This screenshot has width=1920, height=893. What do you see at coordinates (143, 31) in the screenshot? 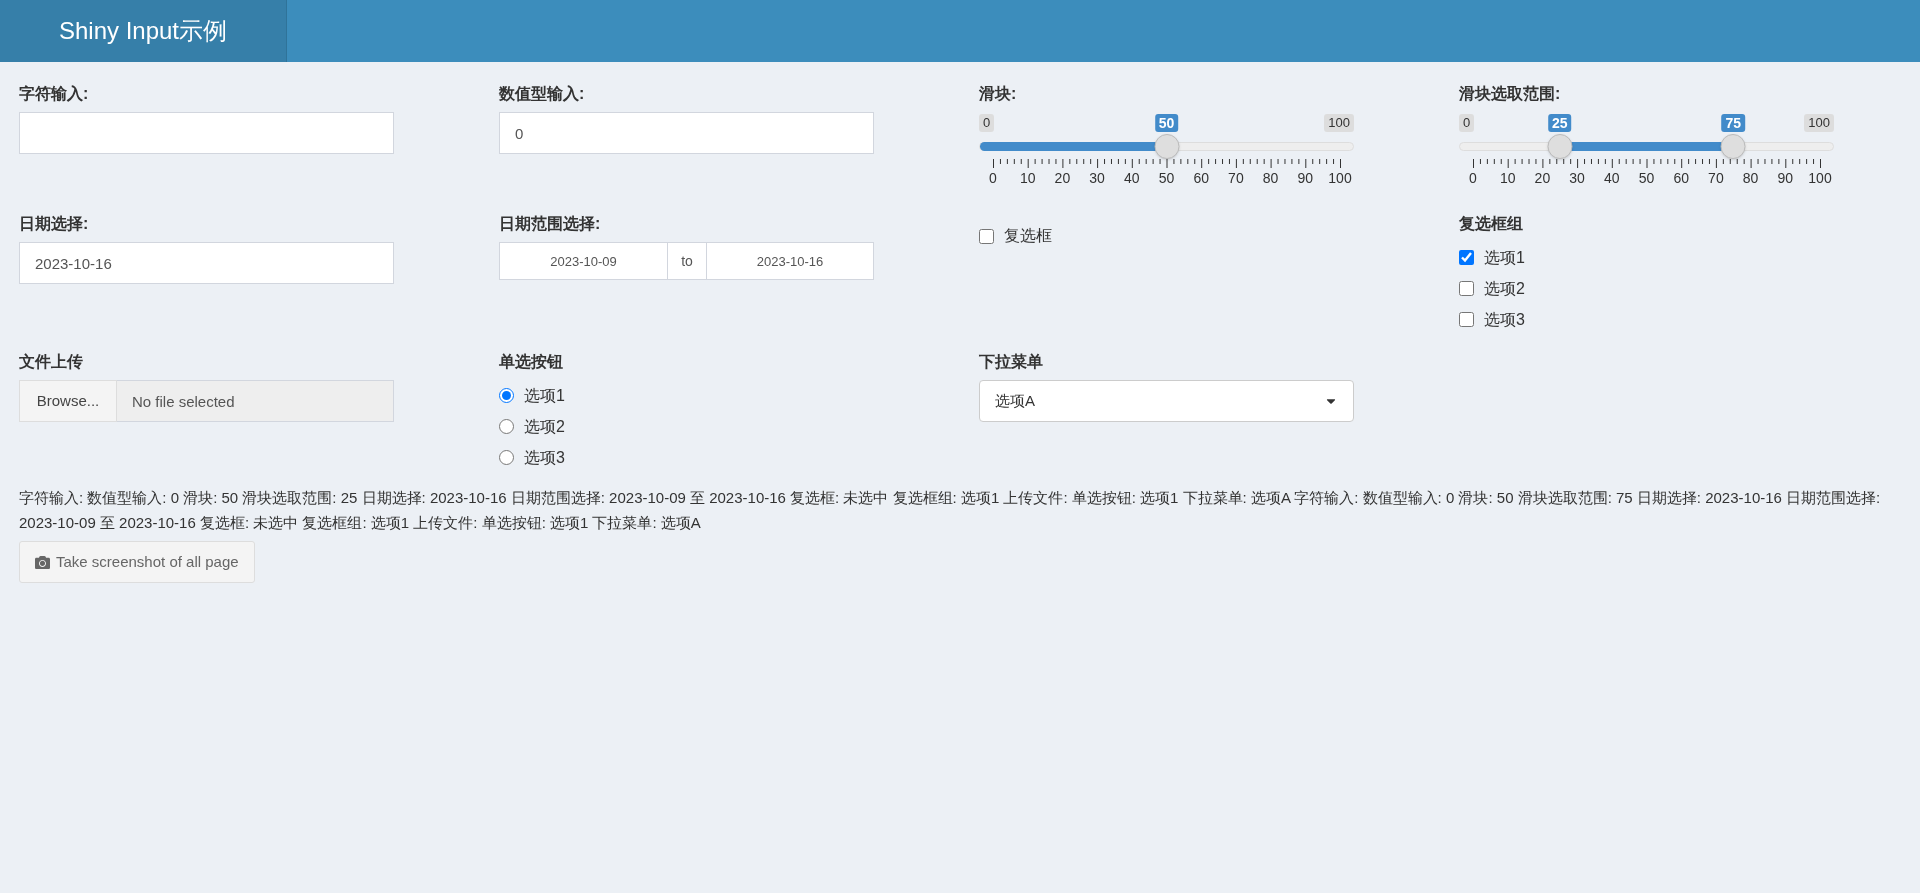
I see `app-title: Shiny Input示例` at bounding box center [143, 31].